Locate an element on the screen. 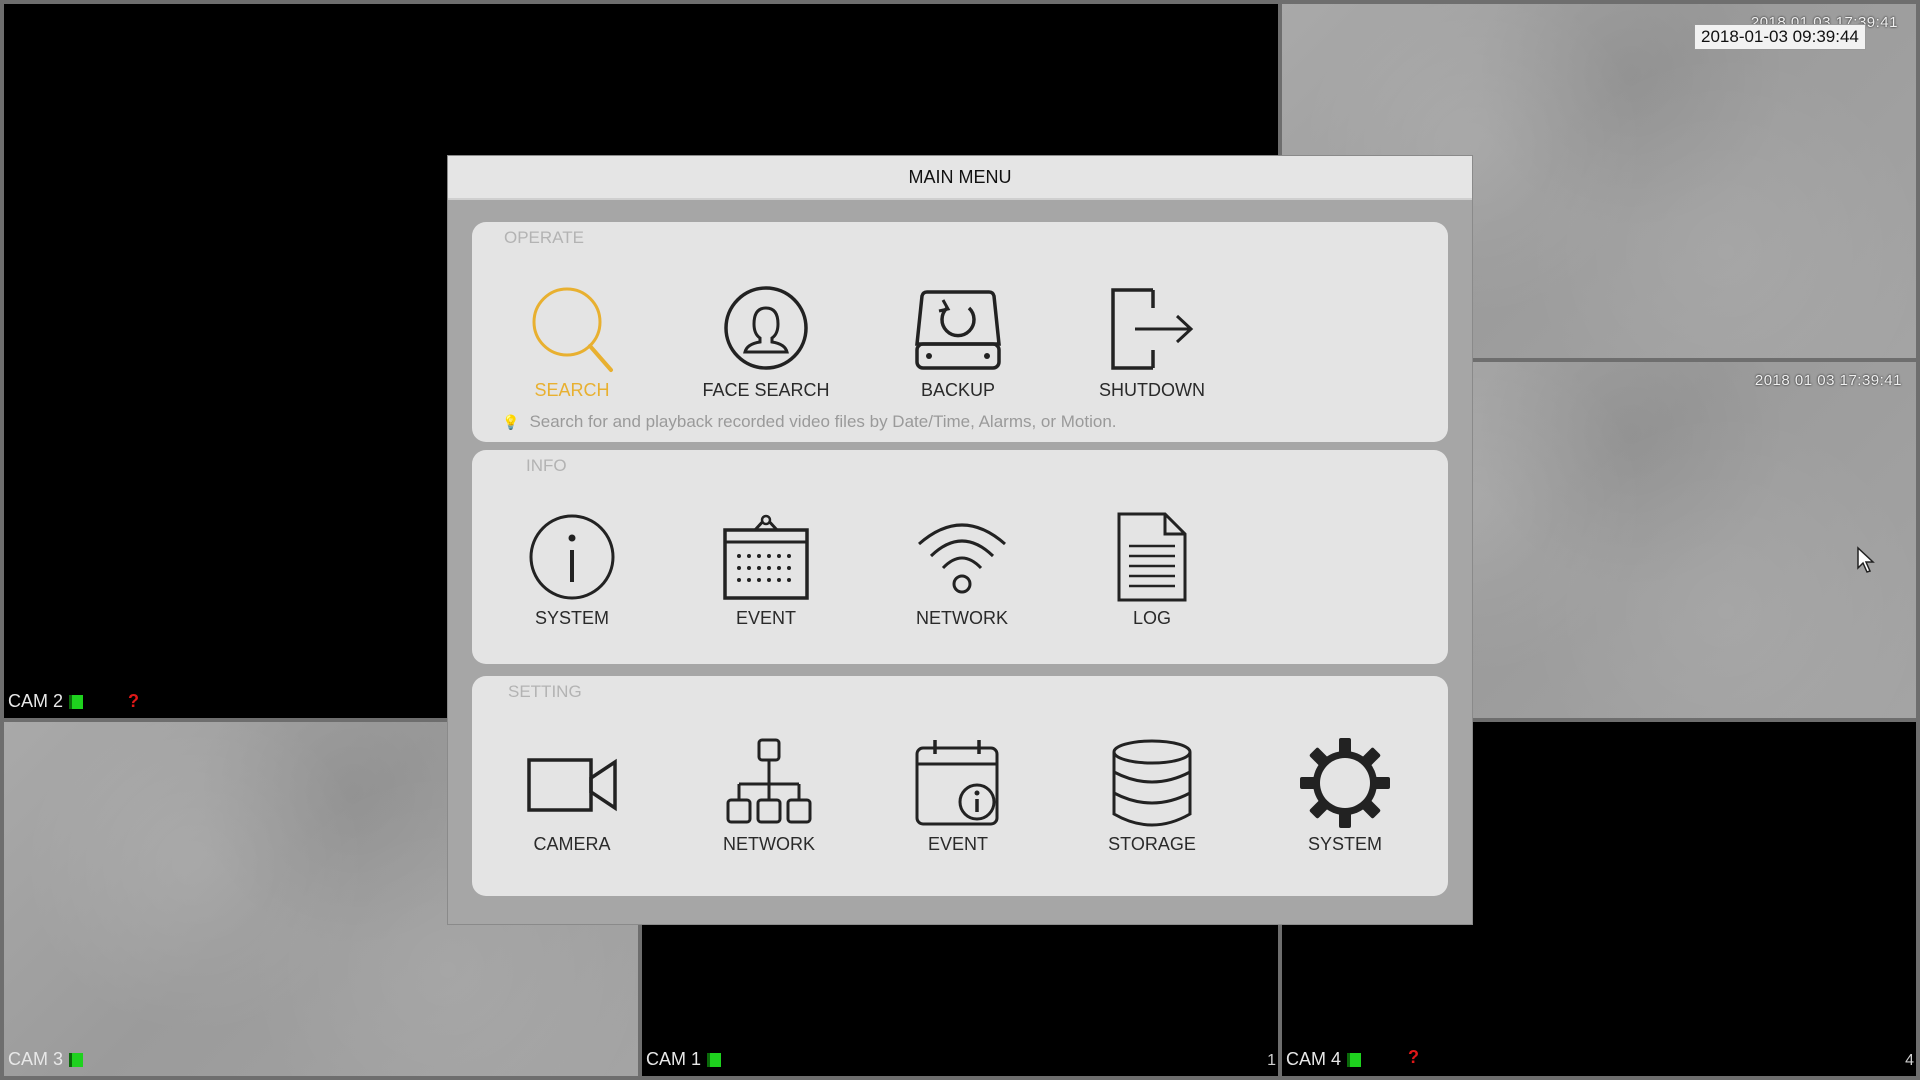  backup-label: BACKUP is located at coordinates (958, 390).